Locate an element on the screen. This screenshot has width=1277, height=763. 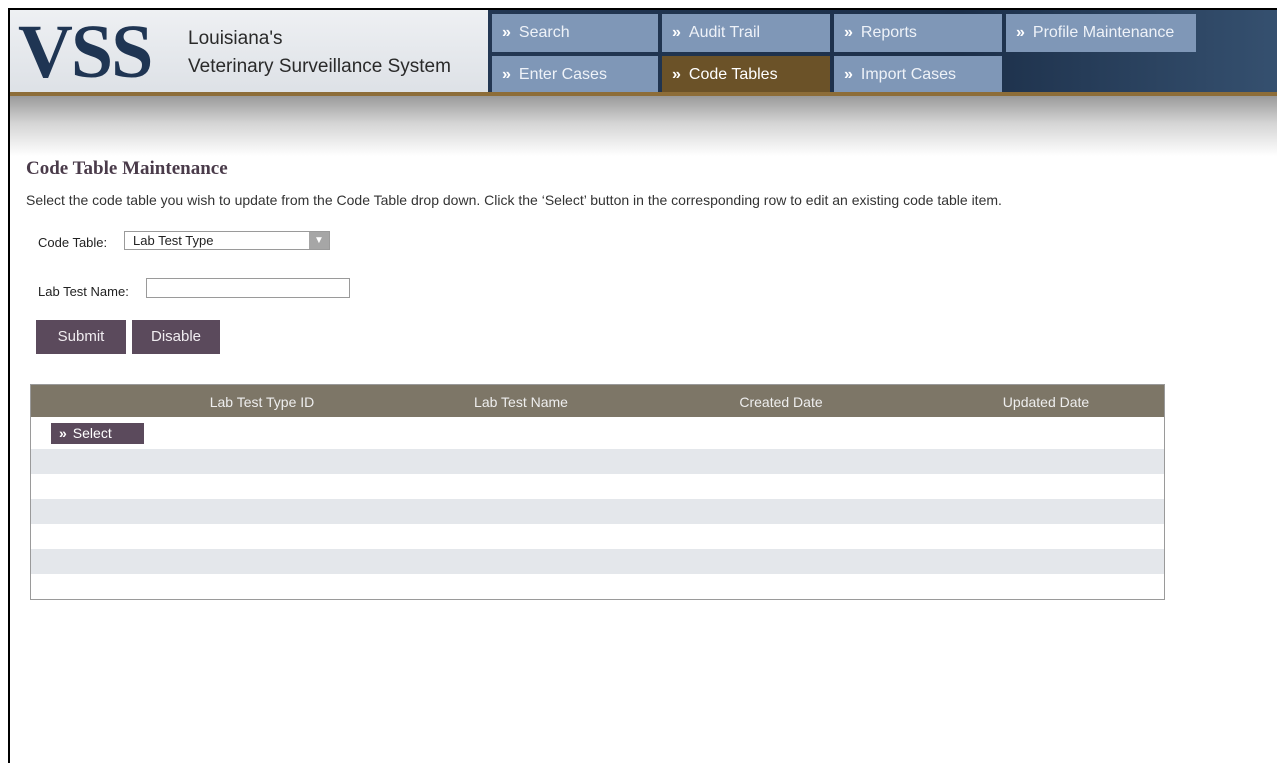
vss-logo: VSS is located at coordinates (85, 52).